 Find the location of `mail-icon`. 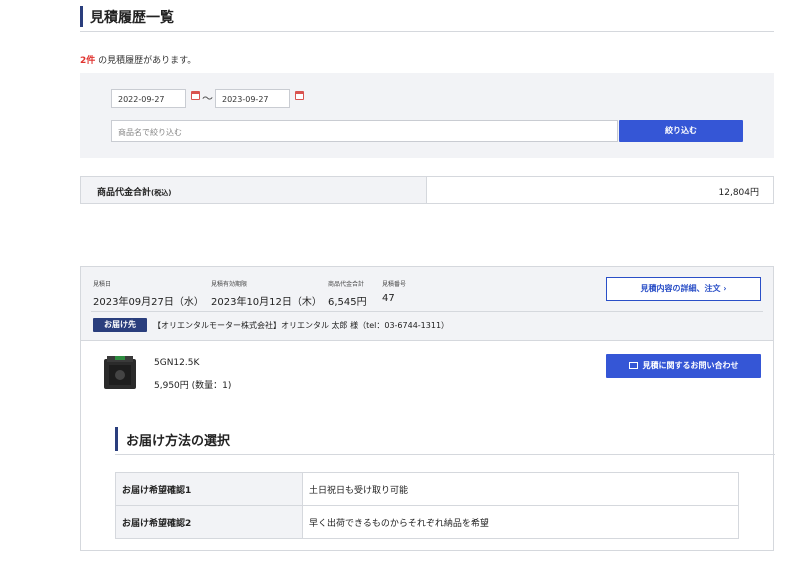

mail-icon is located at coordinates (633, 365).